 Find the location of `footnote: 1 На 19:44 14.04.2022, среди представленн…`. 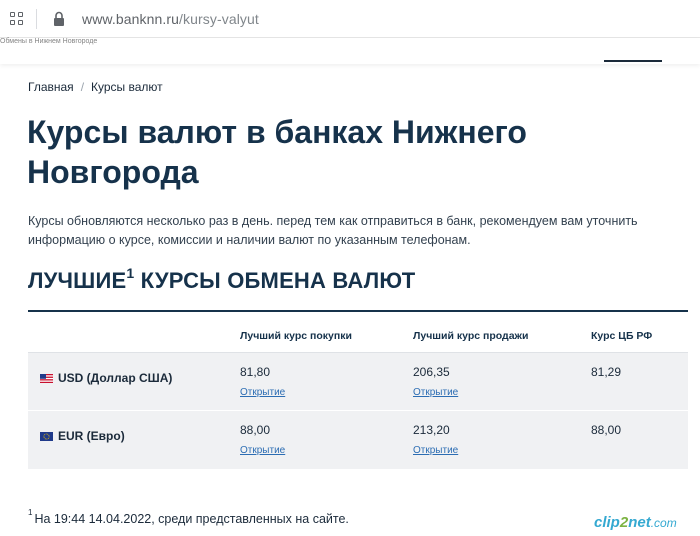

footnote: 1 На 19:44 14.04.2022, среди представленн… is located at coordinates (188, 517).